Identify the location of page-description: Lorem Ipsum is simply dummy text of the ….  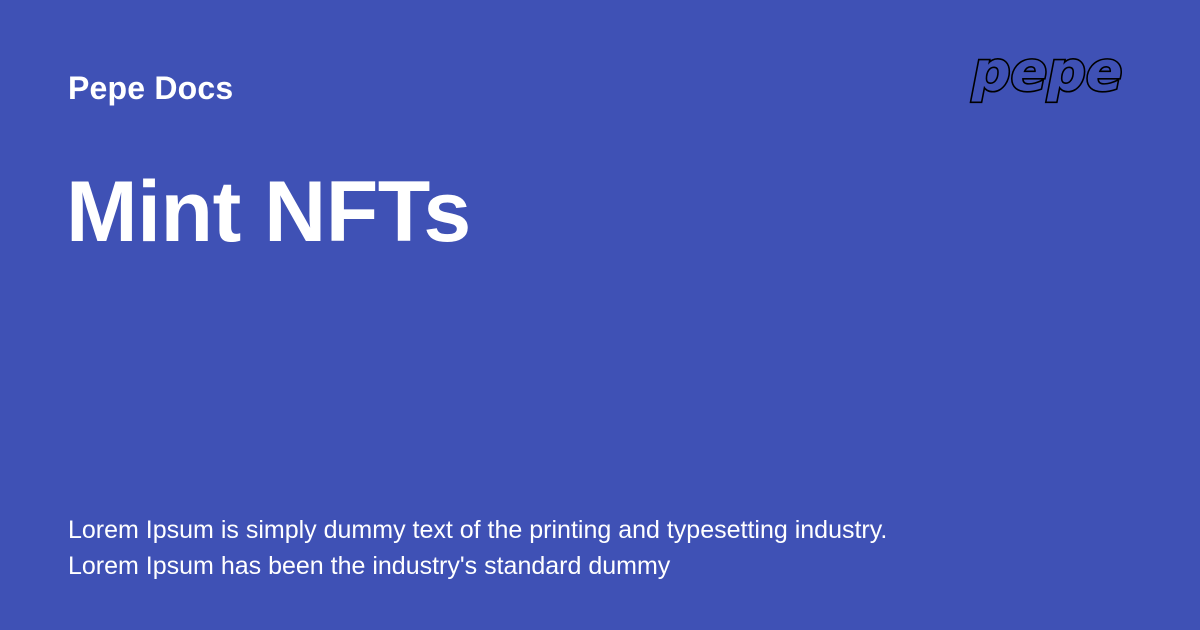
(478, 548).